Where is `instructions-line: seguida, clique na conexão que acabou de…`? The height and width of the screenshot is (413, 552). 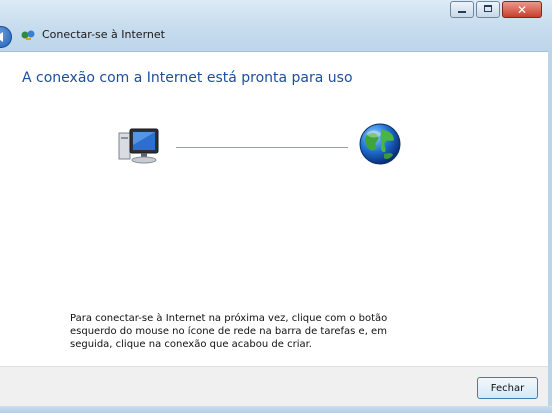
instructions-line: seguida, clique na conexão que acabou de… is located at coordinates (191, 344).